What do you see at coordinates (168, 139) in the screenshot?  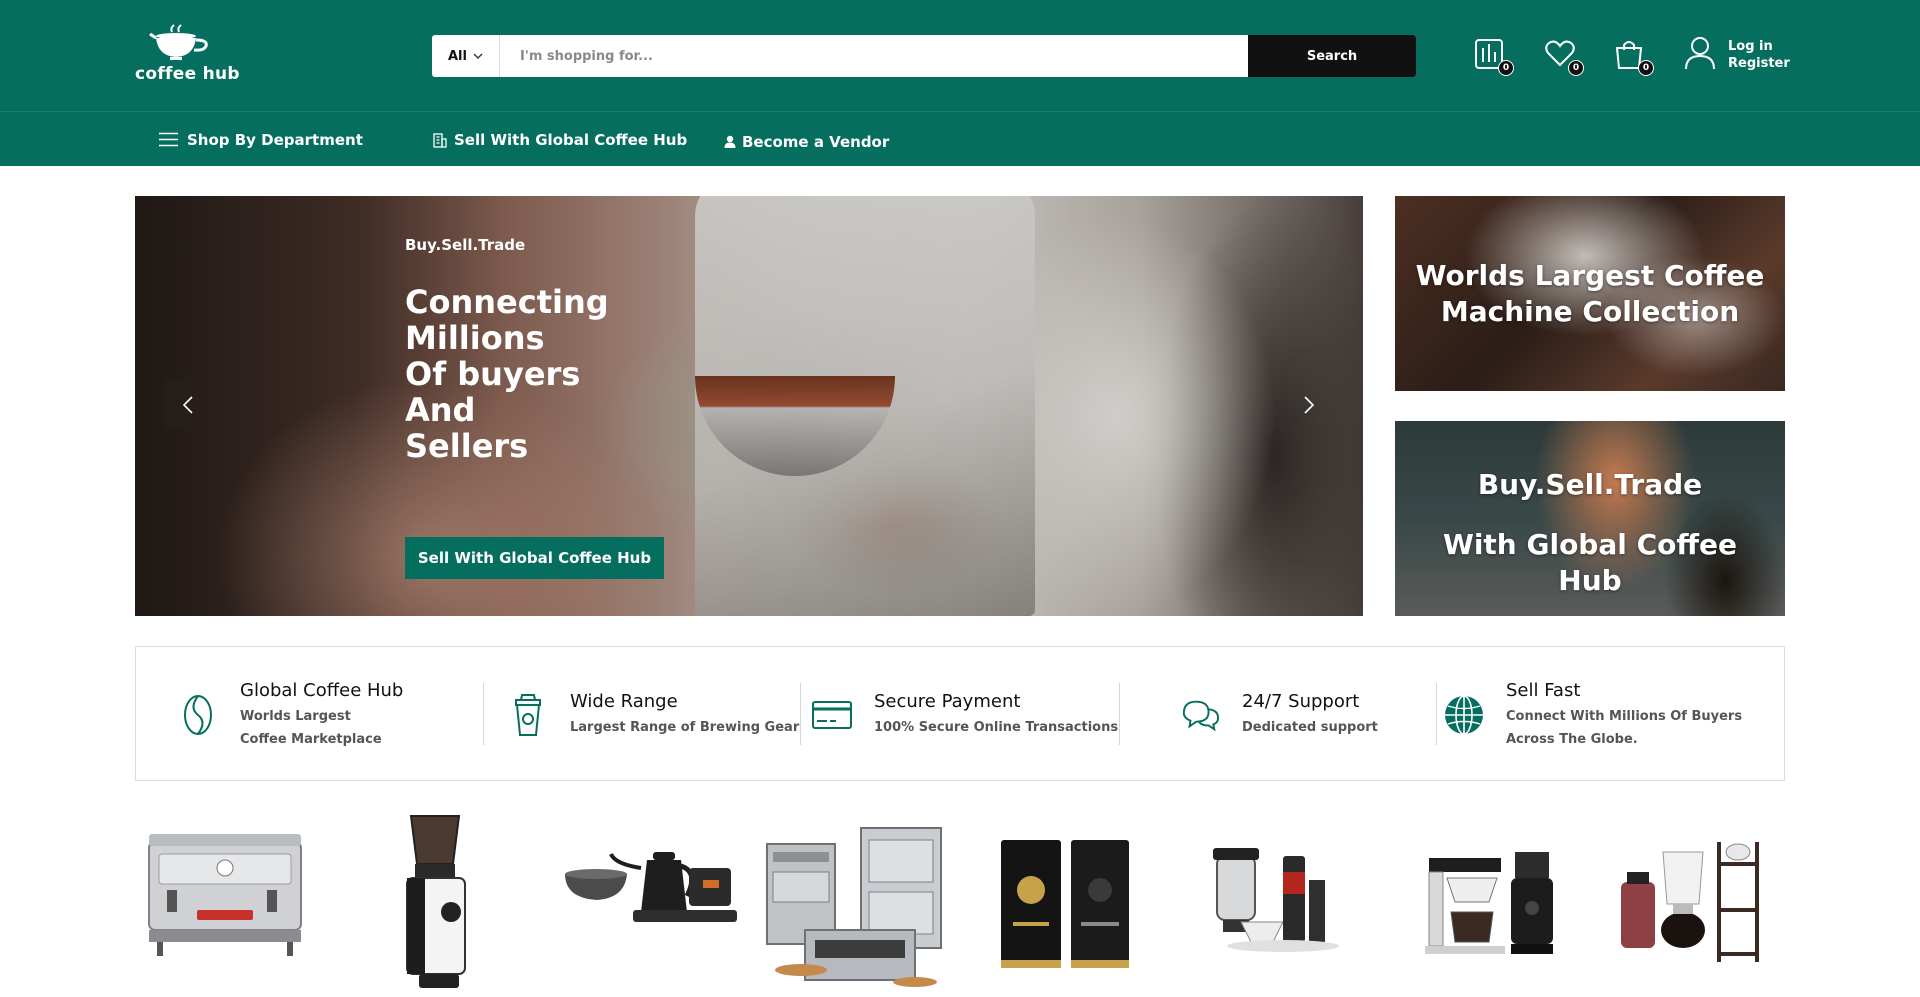 I see `hamburger-icon` at bounding box center [168, 139].